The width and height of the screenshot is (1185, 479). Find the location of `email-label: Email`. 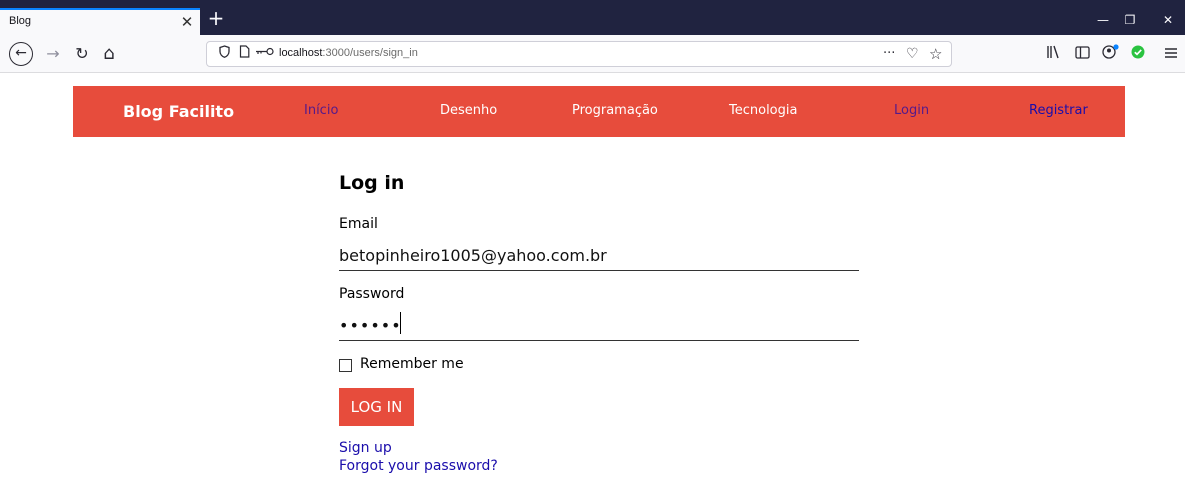

email-label: Email is located at coordinates (358, 224).